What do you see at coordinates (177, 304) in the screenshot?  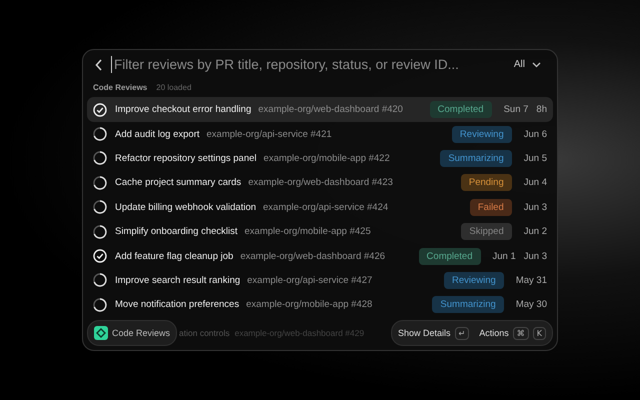 I see `review-title: Move notification preferences` at bounding box center [177, 304].